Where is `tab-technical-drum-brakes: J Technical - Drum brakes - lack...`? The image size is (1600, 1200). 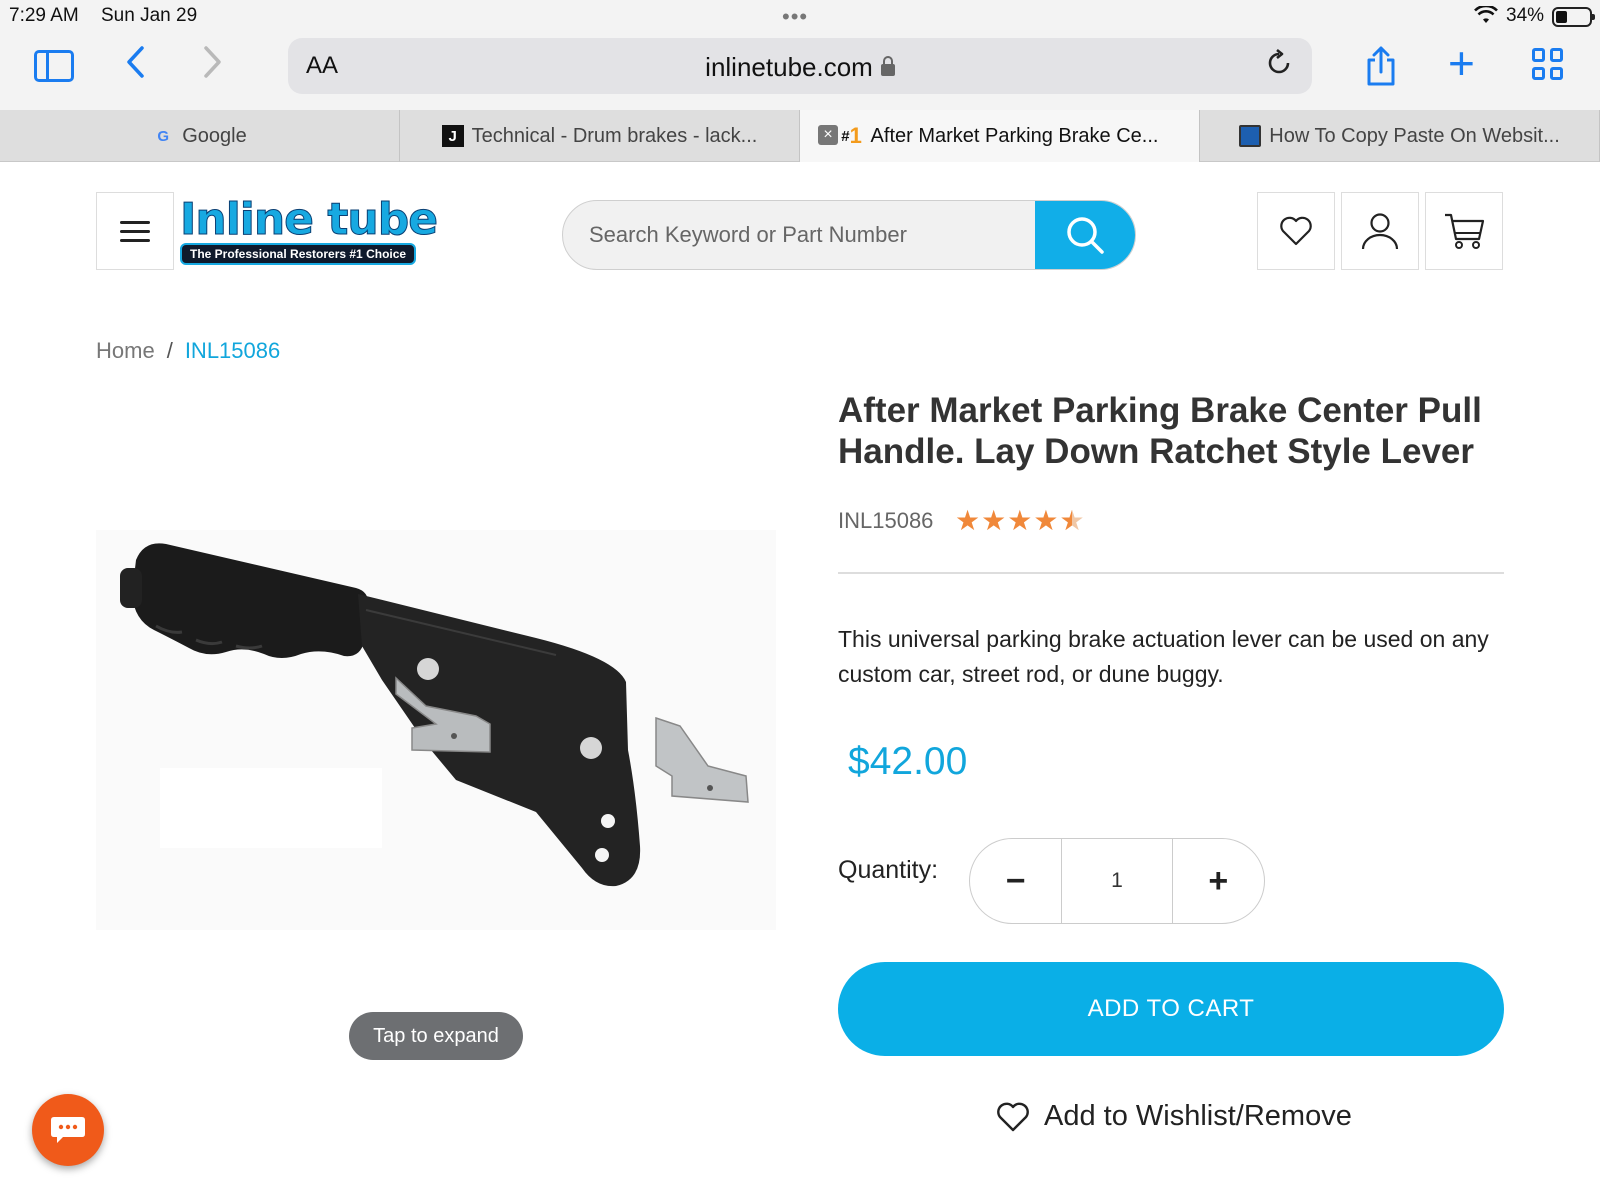
tab-technical-drum-brakes: J Technical - Drum brakes - lack... is located at coordinates (600, 136).